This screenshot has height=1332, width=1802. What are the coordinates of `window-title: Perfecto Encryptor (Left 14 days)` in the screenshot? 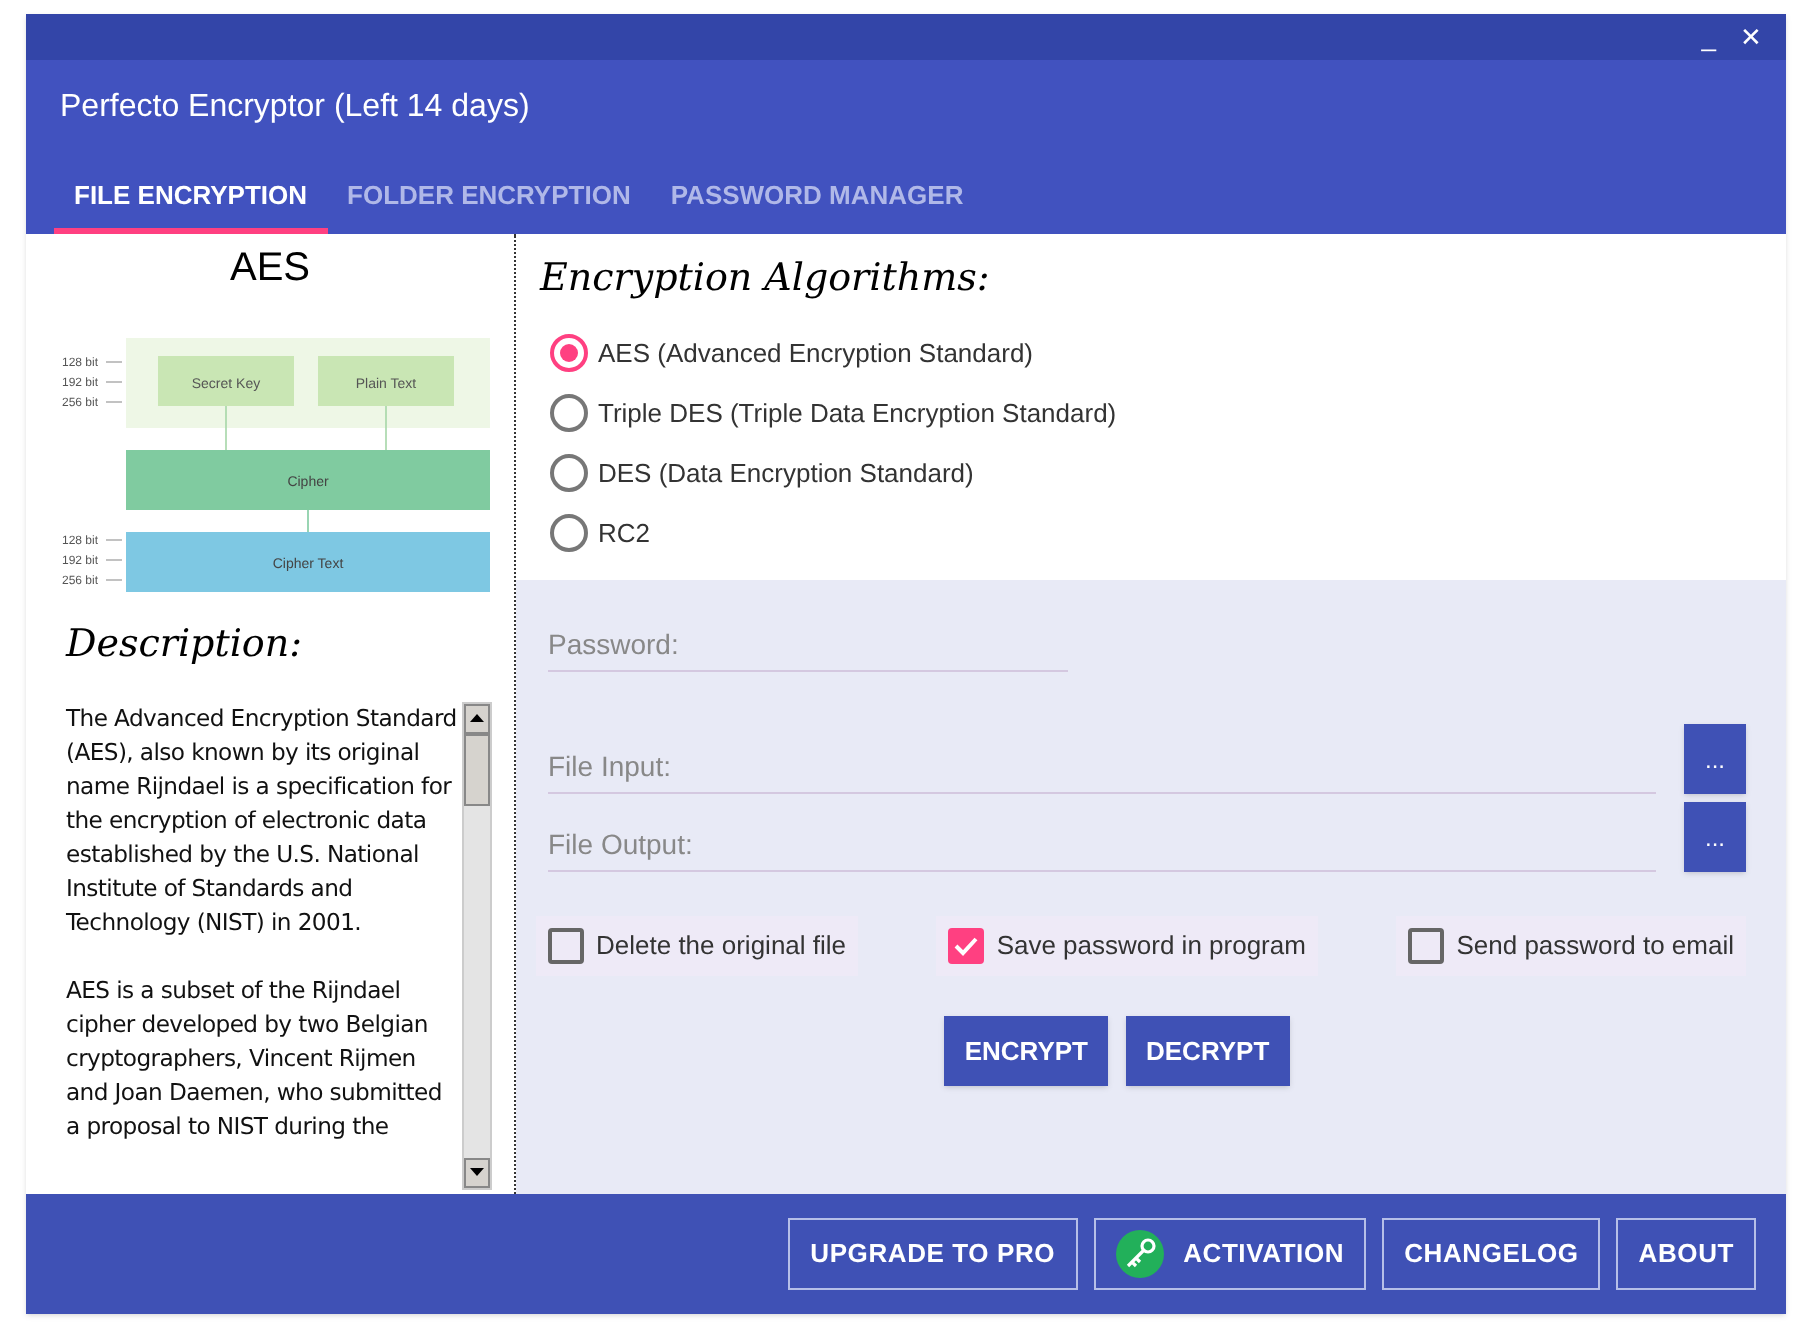 It's located at (295, 108).